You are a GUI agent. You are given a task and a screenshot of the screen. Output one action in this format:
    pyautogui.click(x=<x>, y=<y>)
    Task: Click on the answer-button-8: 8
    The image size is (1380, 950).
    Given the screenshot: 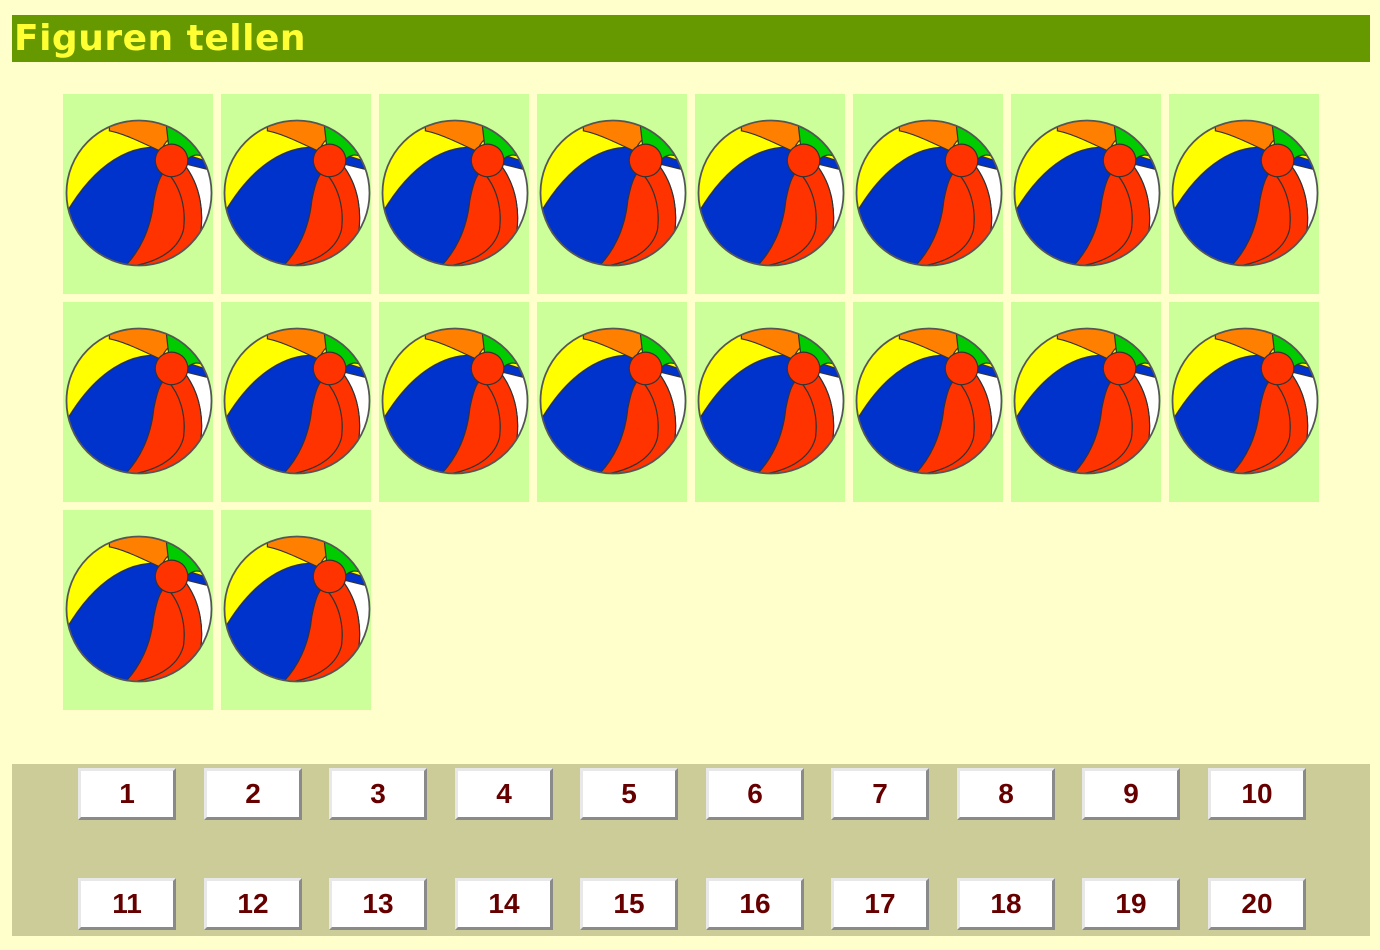 What is the action you would take?
    pyautogui.click(x=1006, y=794)
    